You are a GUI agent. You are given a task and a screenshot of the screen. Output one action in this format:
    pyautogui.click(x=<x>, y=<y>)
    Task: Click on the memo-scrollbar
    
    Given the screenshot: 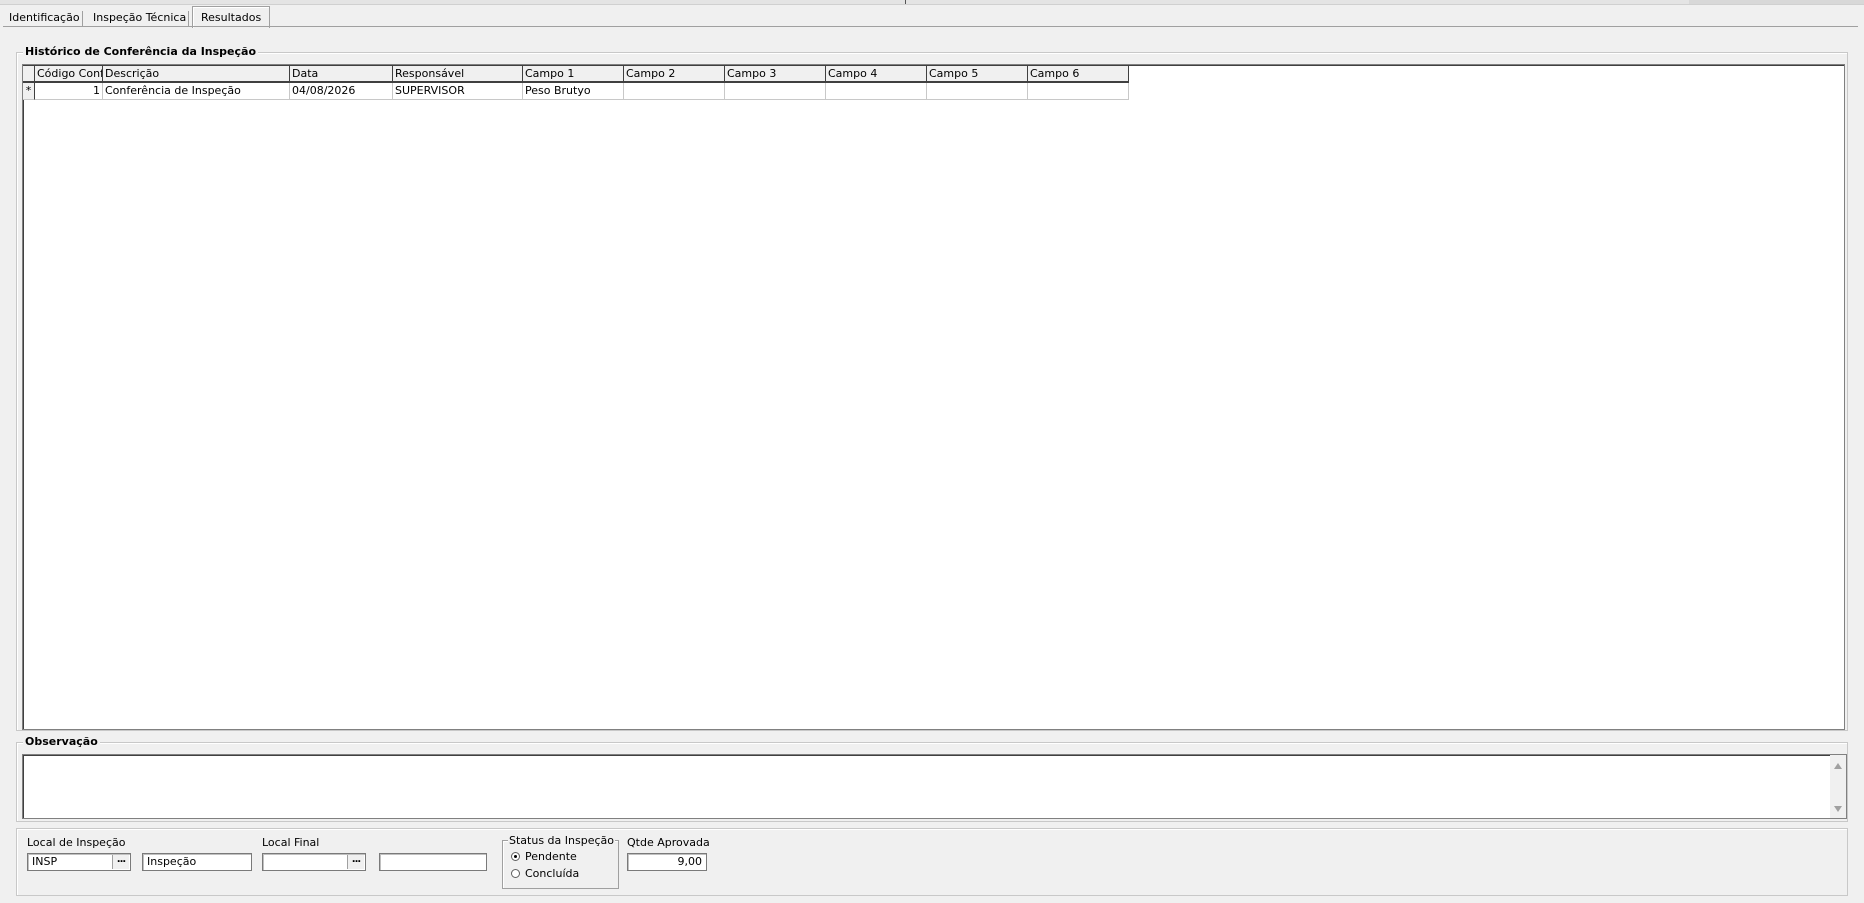 What is the action you would take?
    pyautogui.click(x=1838, y=786)
    